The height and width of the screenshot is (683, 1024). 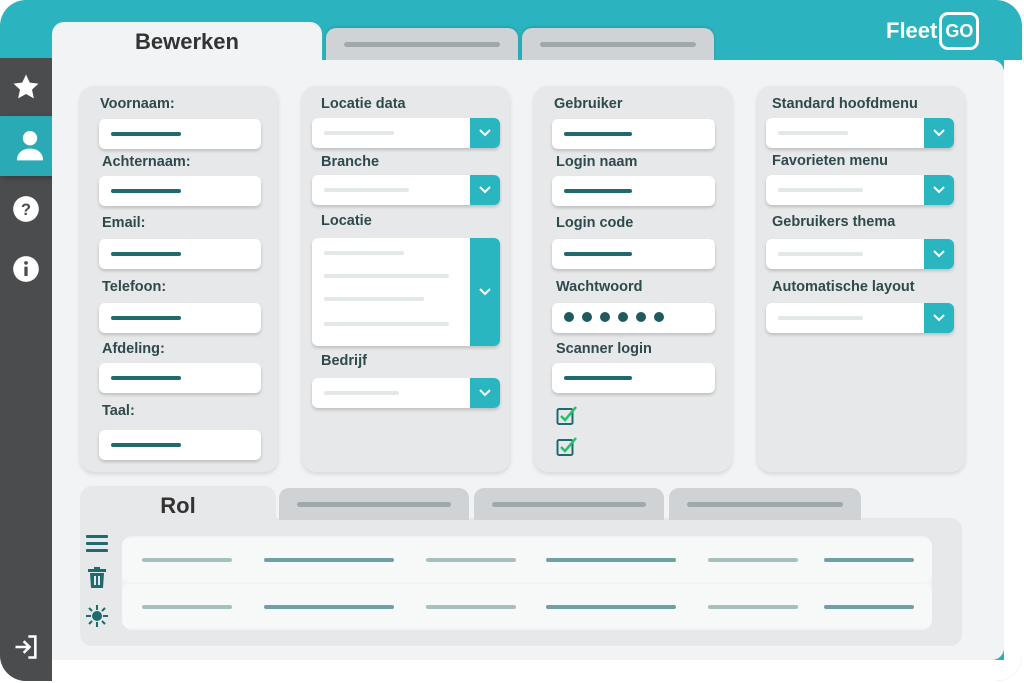 I want to click on sidebar-item-info, so click(x=26, y=269).